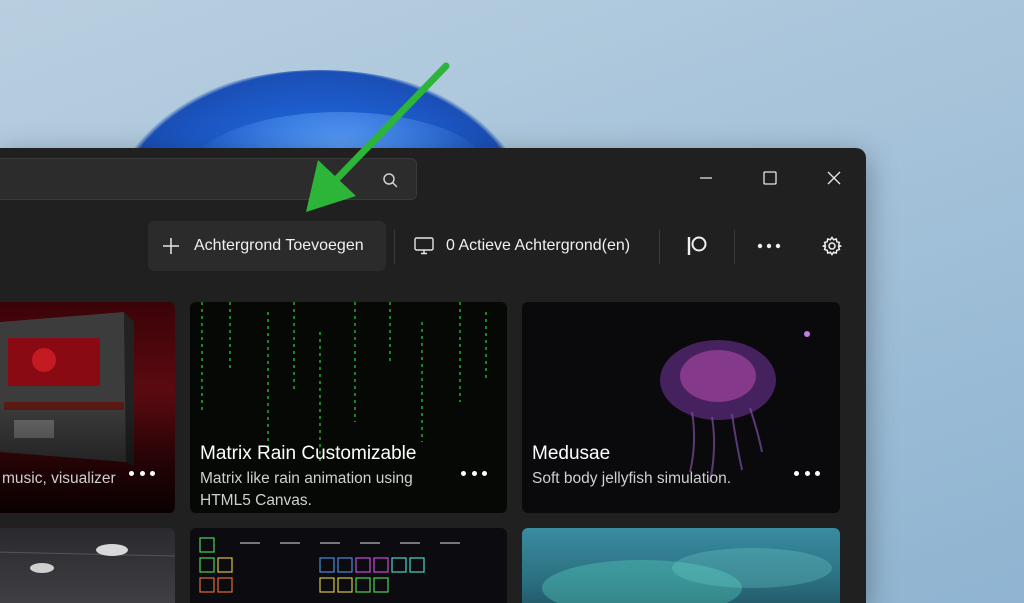 This screenshot has height=603, width=1024. I want to click on add-wallpaper-button: Achtergrond Toevoegen, so click(267, 246).